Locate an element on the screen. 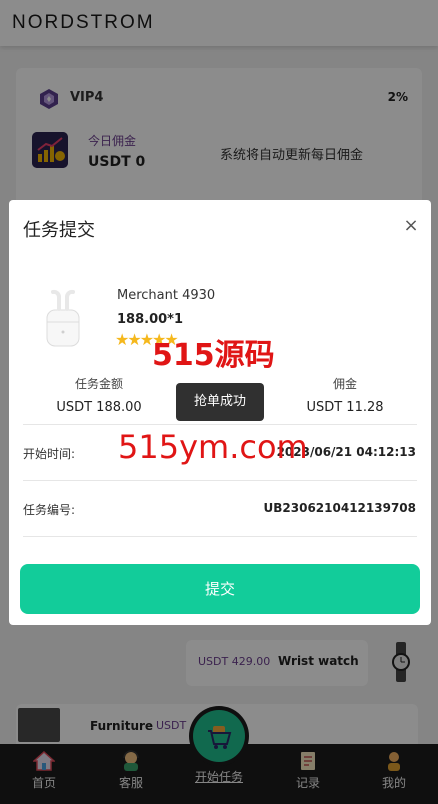 The height and width of the screenshot is (804, 438). commission-value: USDT 11.28 is located at coordinates (345, 407).